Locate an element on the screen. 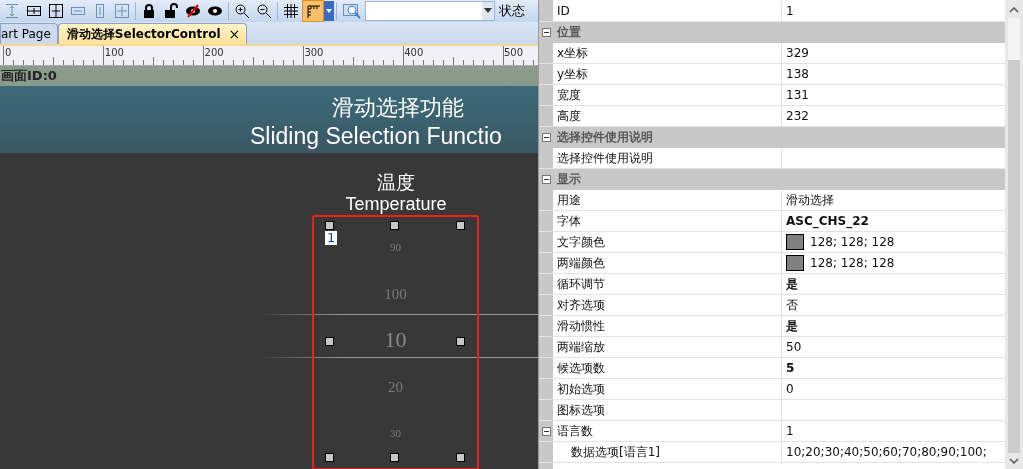  ruler-label: 0 is located at coordinates (8, 52).